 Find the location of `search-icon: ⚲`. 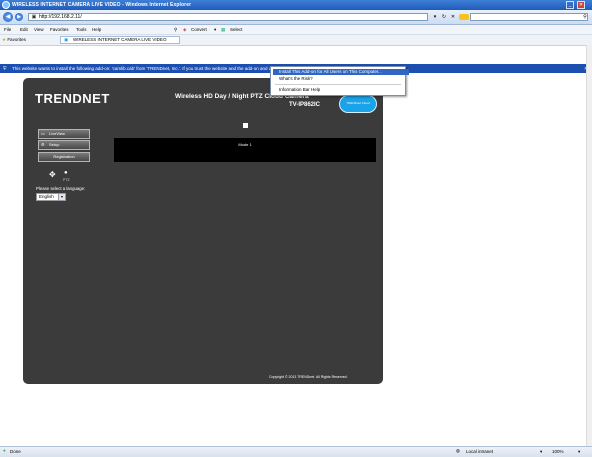

search-icon: ⚲ is located at coordinates (585, 17).